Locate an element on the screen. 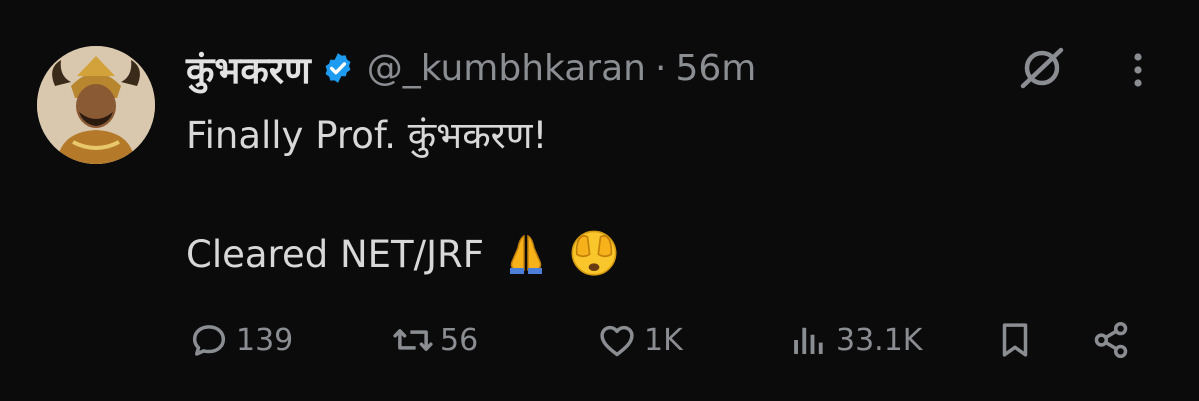 This screenshot has width=1199, height=401. face-covering-eyes-emoji is located at coordinates (594, 256).